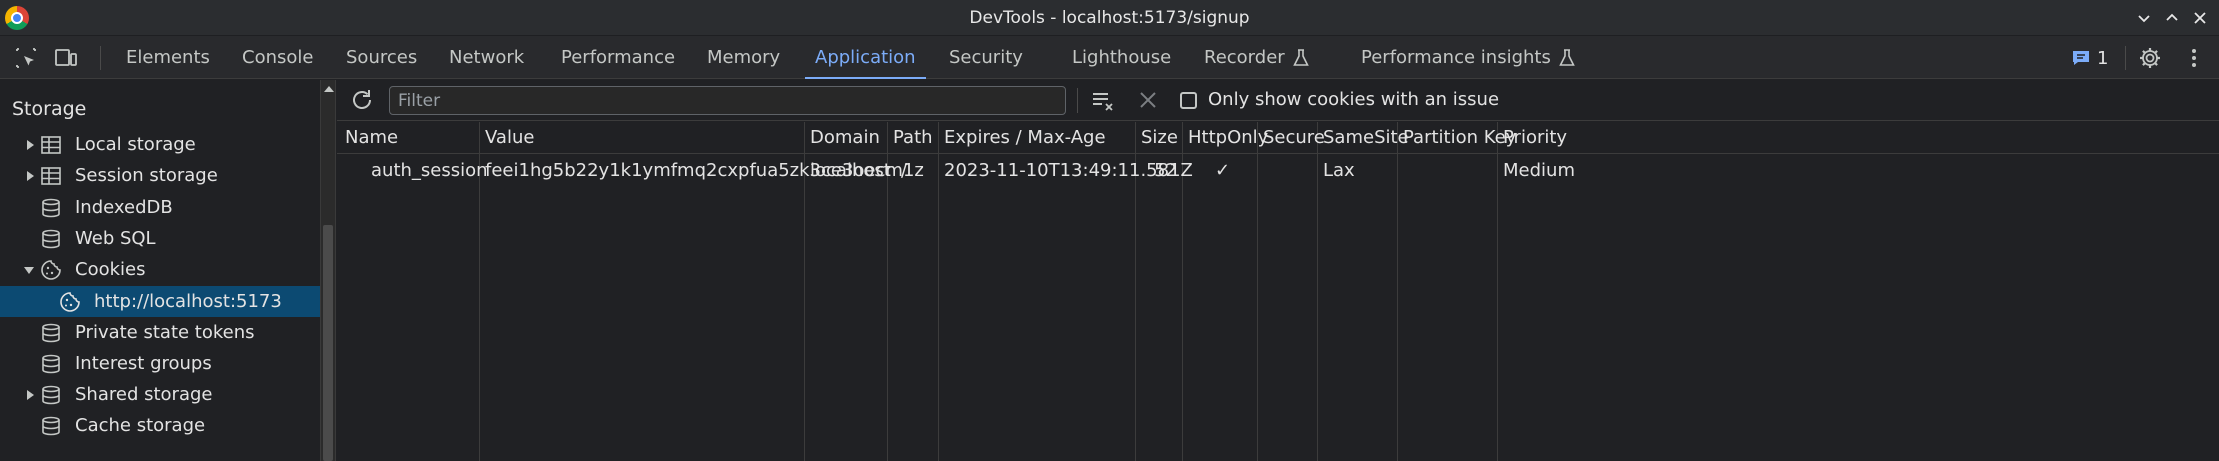 This screenshot has height=461, width=2219. What do you see at coordinates (904, 170) in the screenshot?
I see `cell-path: /` at bounding box center [904, 170].